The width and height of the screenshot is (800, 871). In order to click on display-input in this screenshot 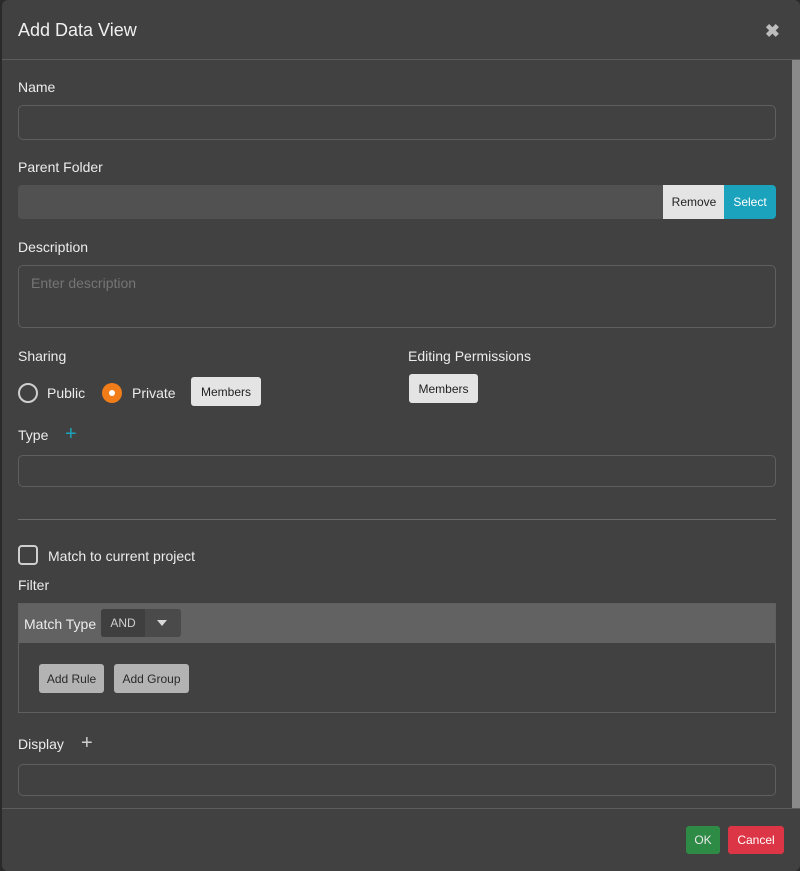, I will do `click(397, 780)`.